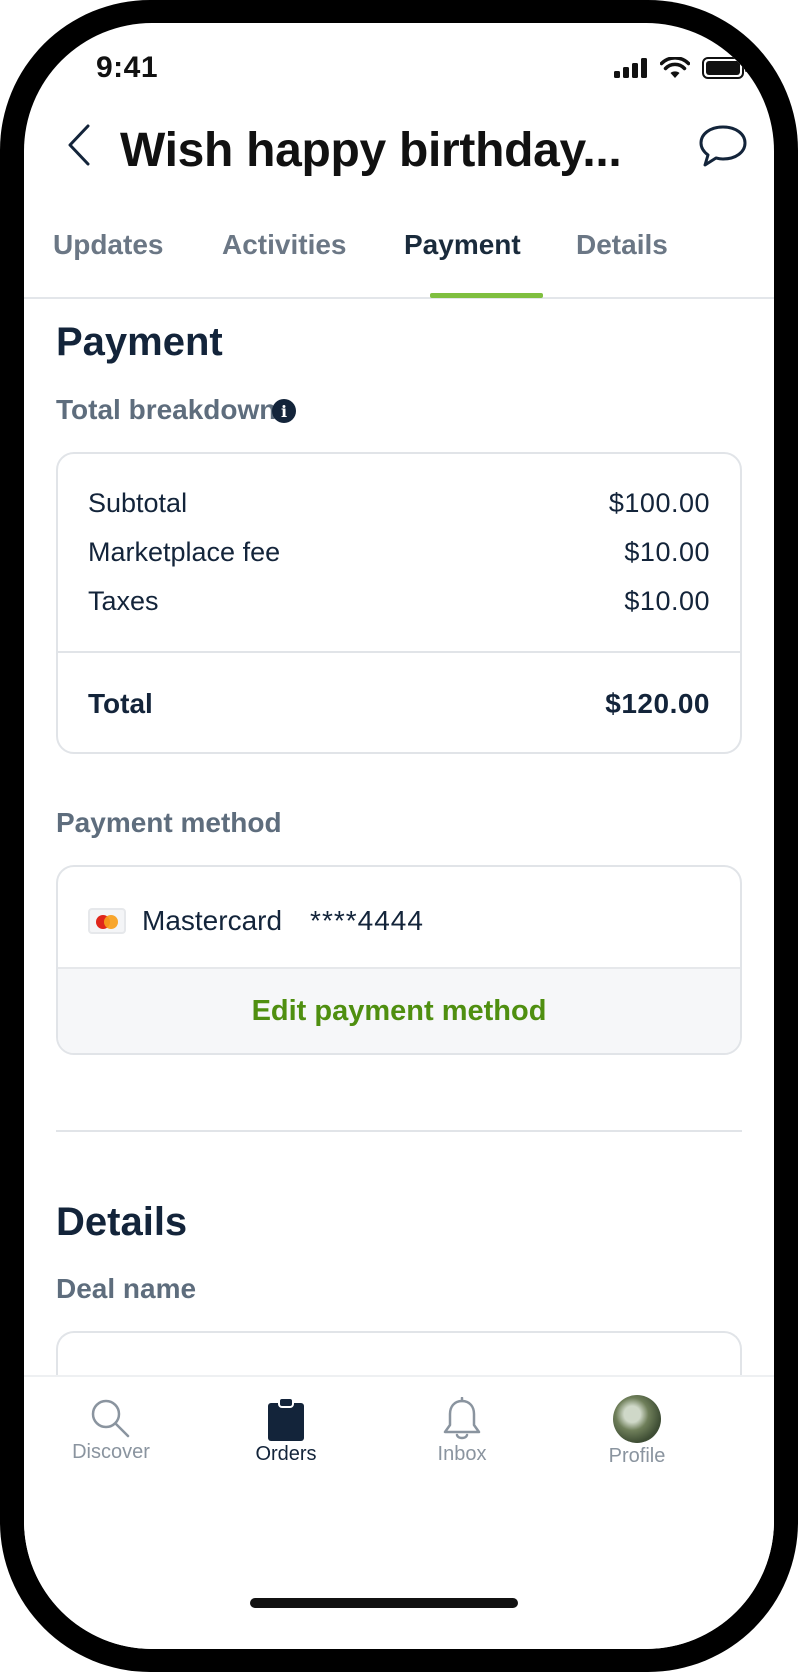  I want to click on edit-payment-method-button: Edit payment method, so click(399, 1011).